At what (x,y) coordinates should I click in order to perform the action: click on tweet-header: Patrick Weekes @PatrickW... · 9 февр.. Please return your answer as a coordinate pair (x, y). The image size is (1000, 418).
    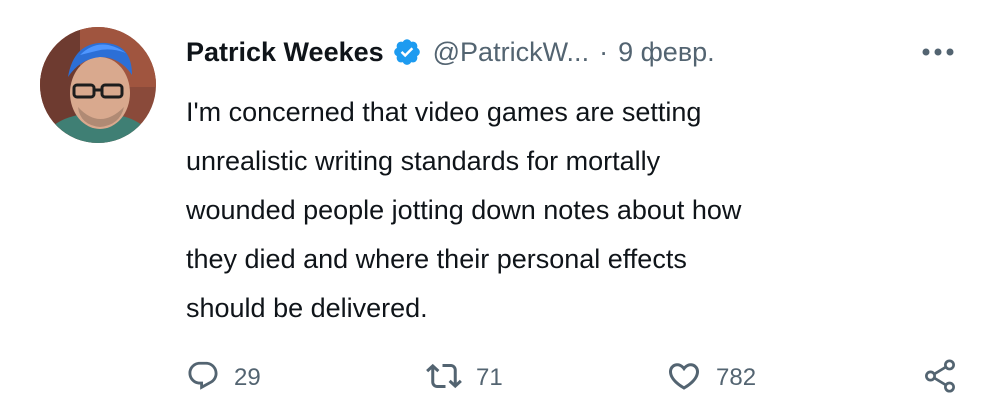
    Looking at the image, I should click on (450, 52).